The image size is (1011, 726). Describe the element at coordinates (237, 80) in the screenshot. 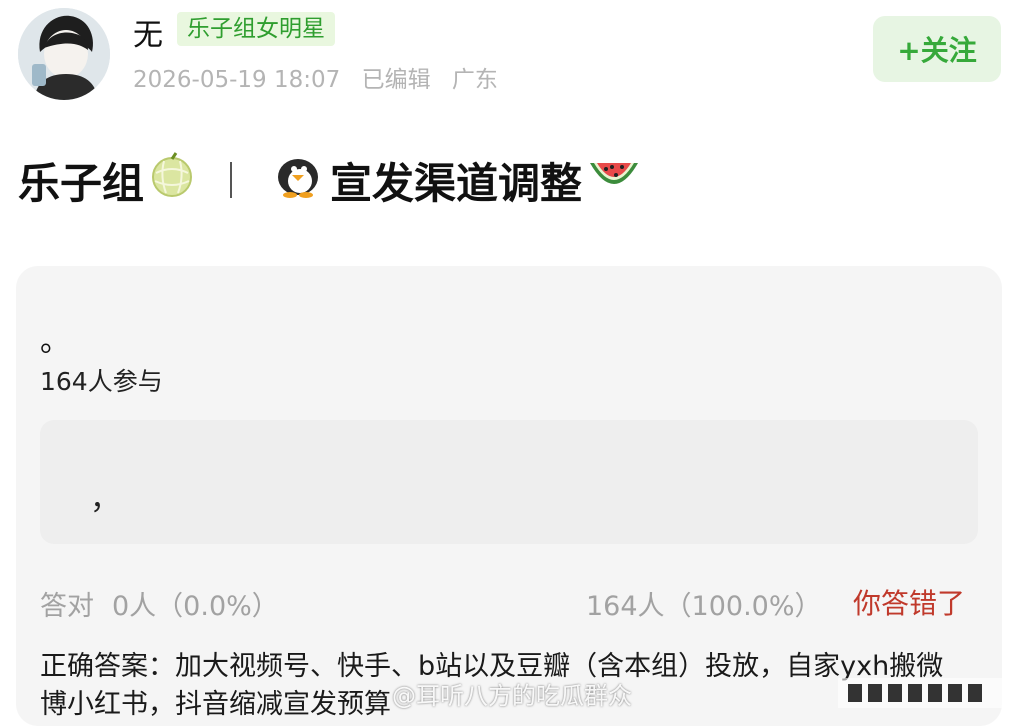

I see `post-timestamp: 2026-05-19 18:07` at that location.